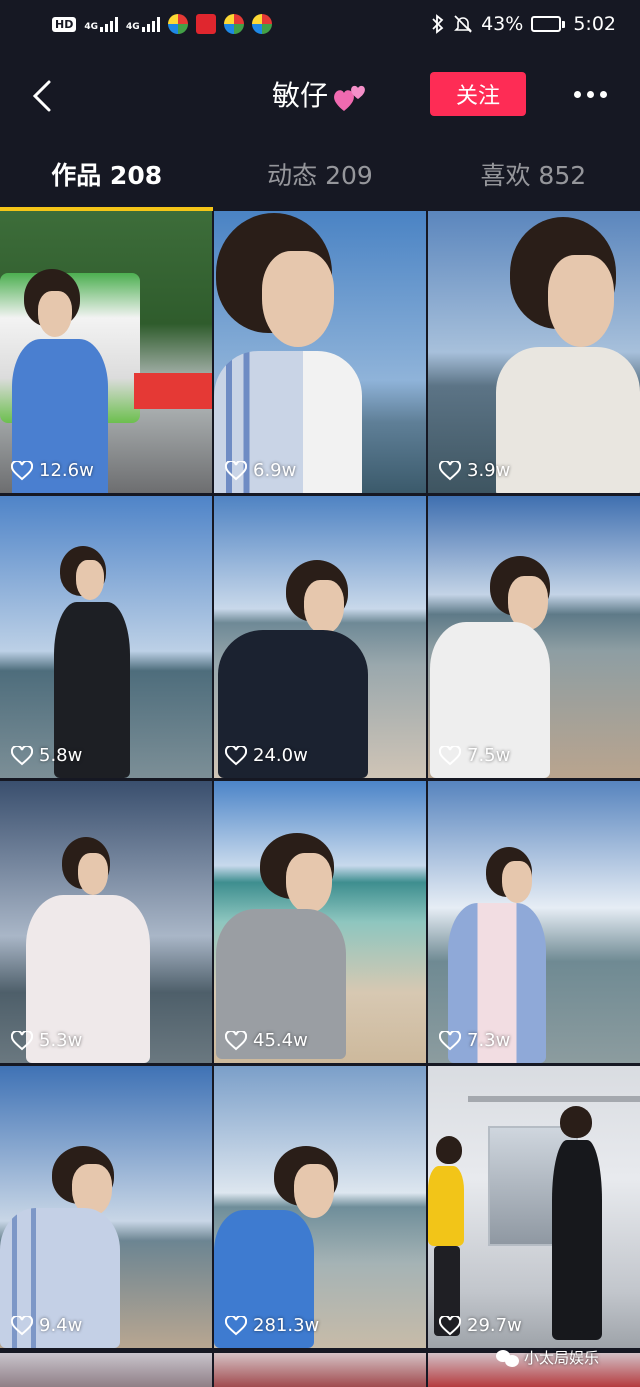 The height and width of the screenshot is (1387, 640). I want to click on like-count-label: 5.8w, so click(61, 755).